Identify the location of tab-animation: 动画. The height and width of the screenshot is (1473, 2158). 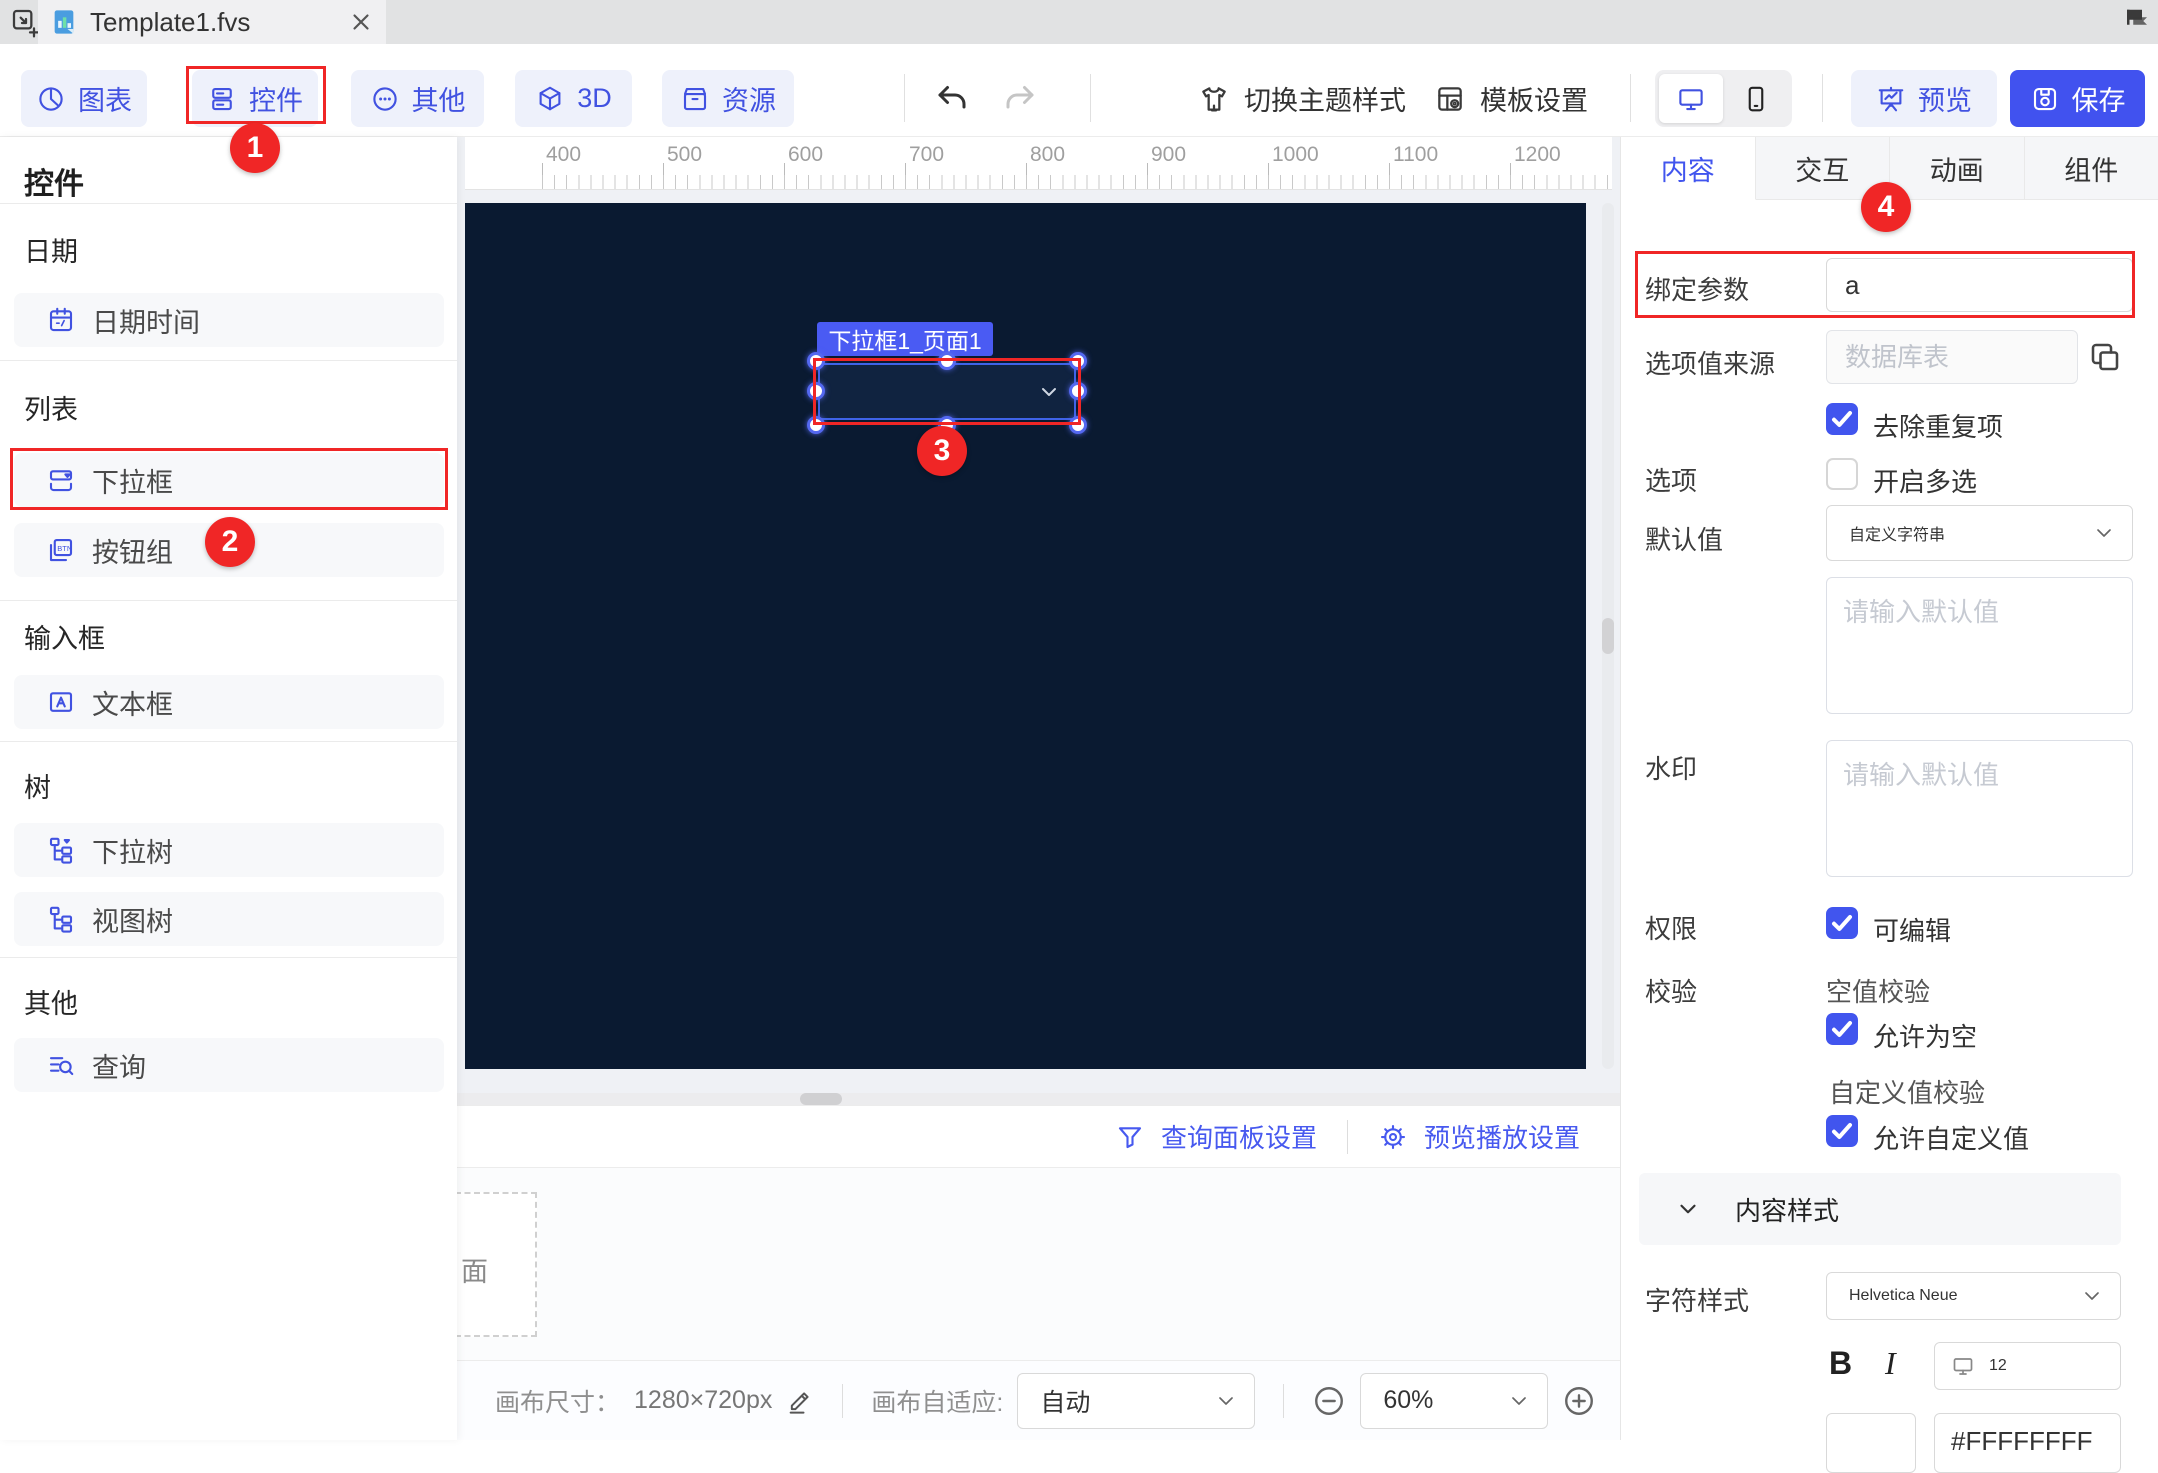
(1957, 168).